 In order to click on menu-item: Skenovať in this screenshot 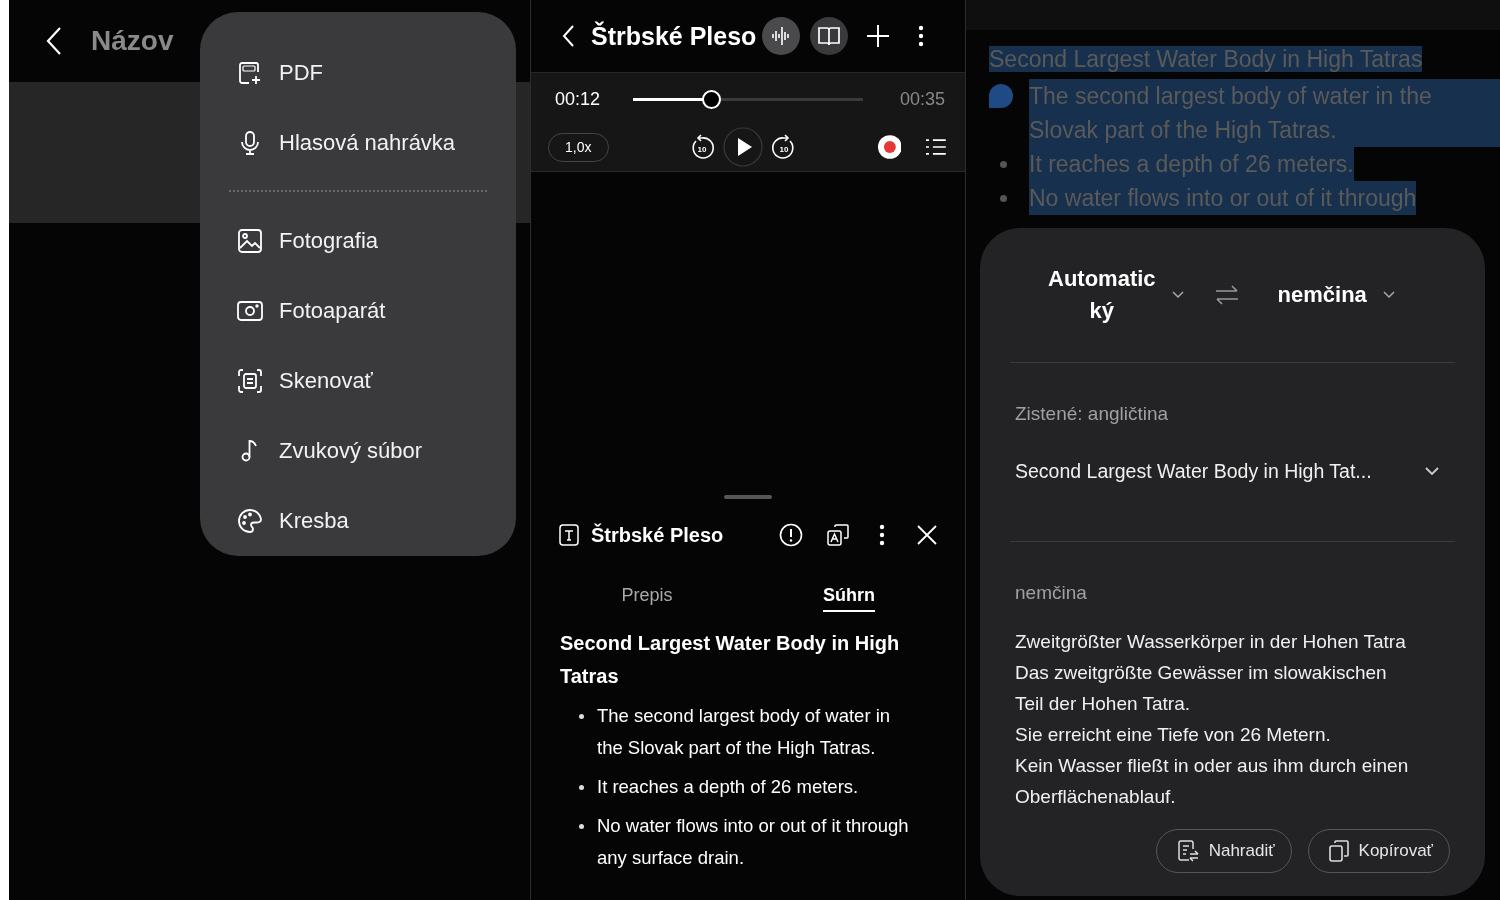, I will do `click(358, 381)`.